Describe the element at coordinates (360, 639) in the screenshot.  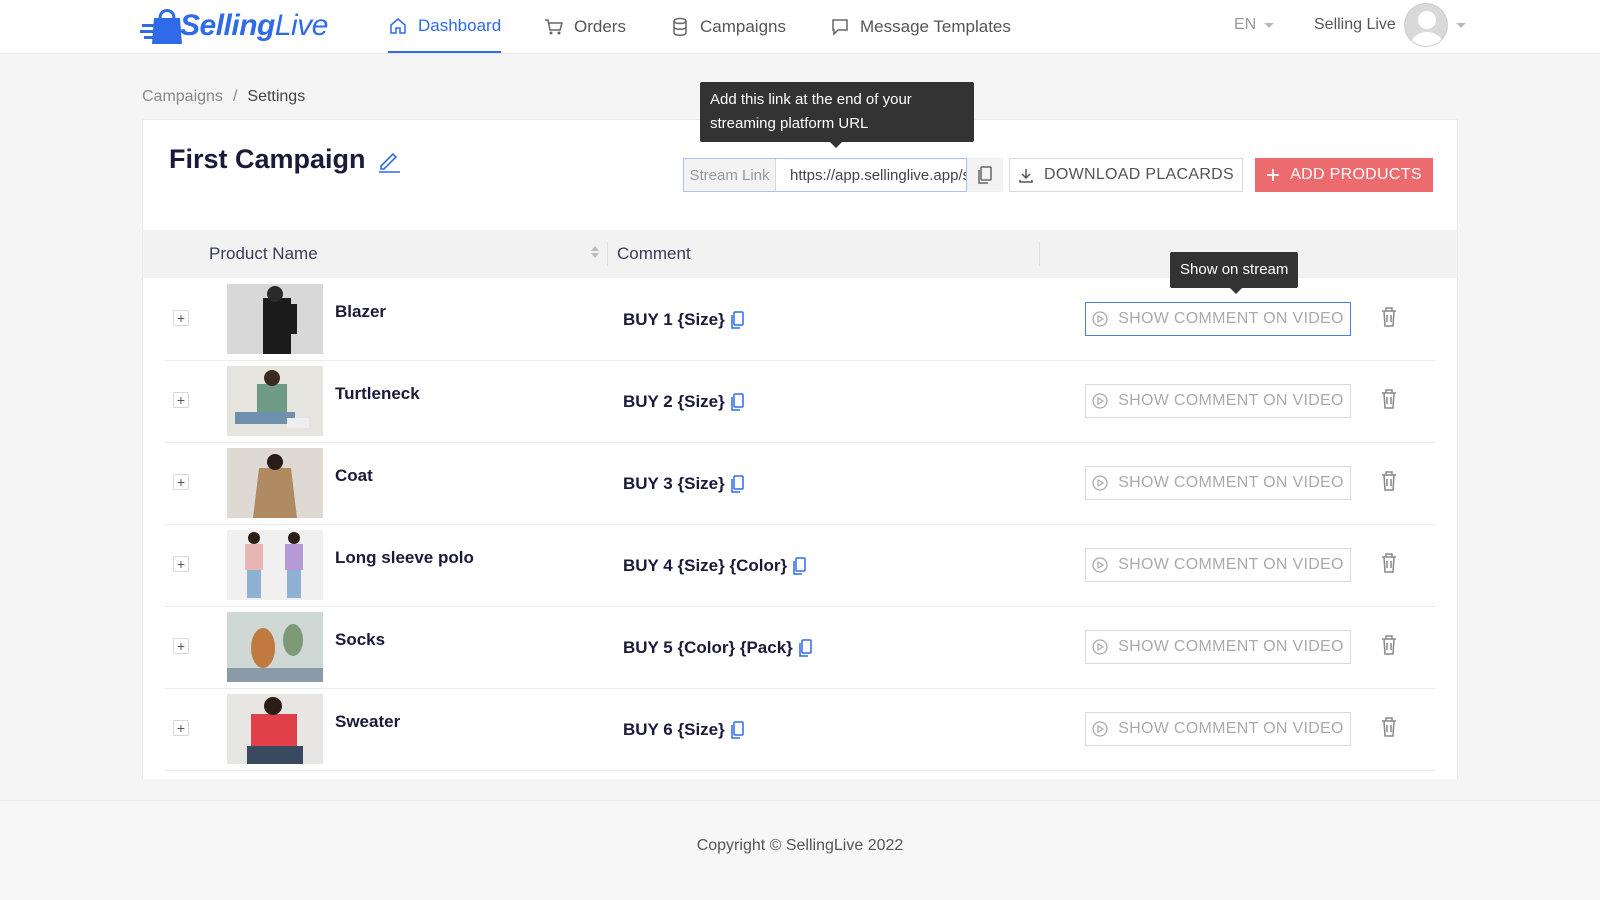
I see `product-name: Socks` at that location.